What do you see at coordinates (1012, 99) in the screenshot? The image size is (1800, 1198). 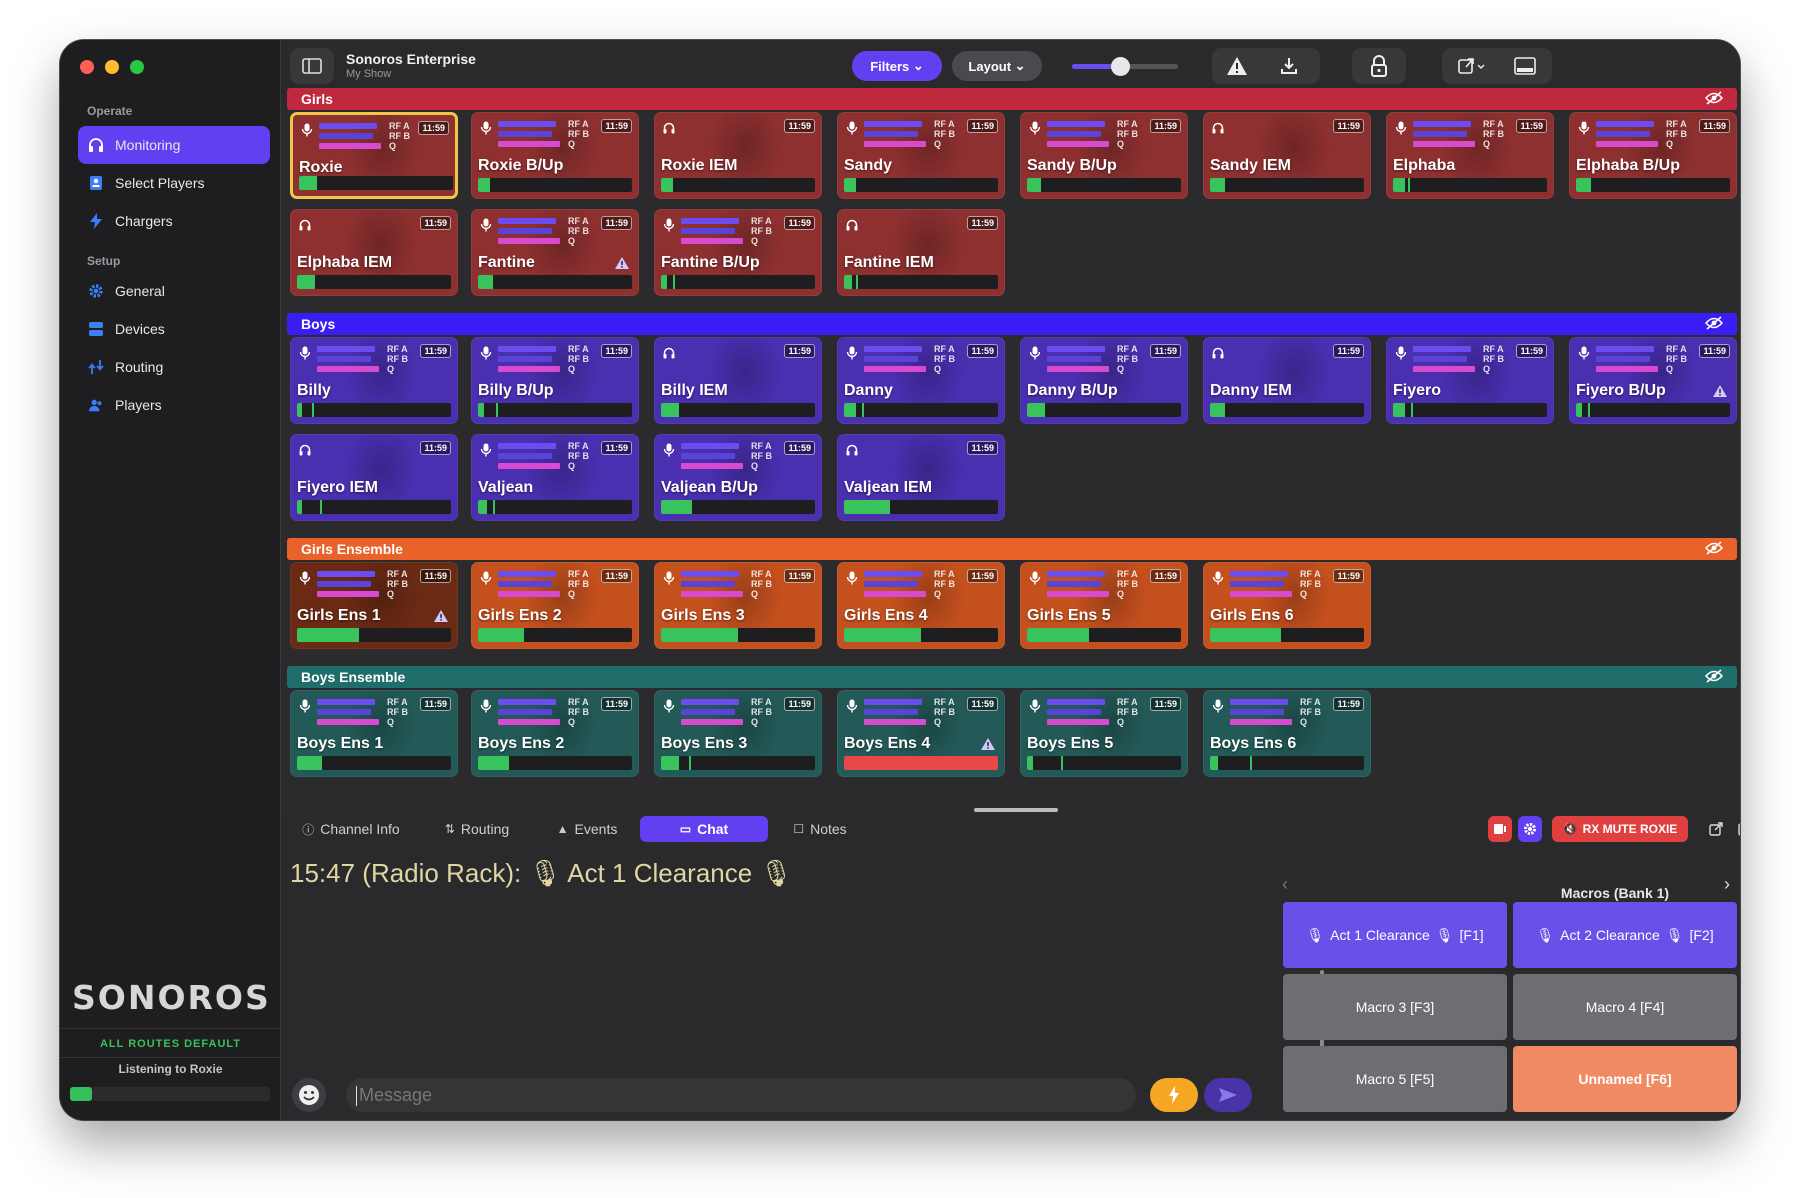 I see `group-header-girls: Girls` at bounding box center [1012, 99].